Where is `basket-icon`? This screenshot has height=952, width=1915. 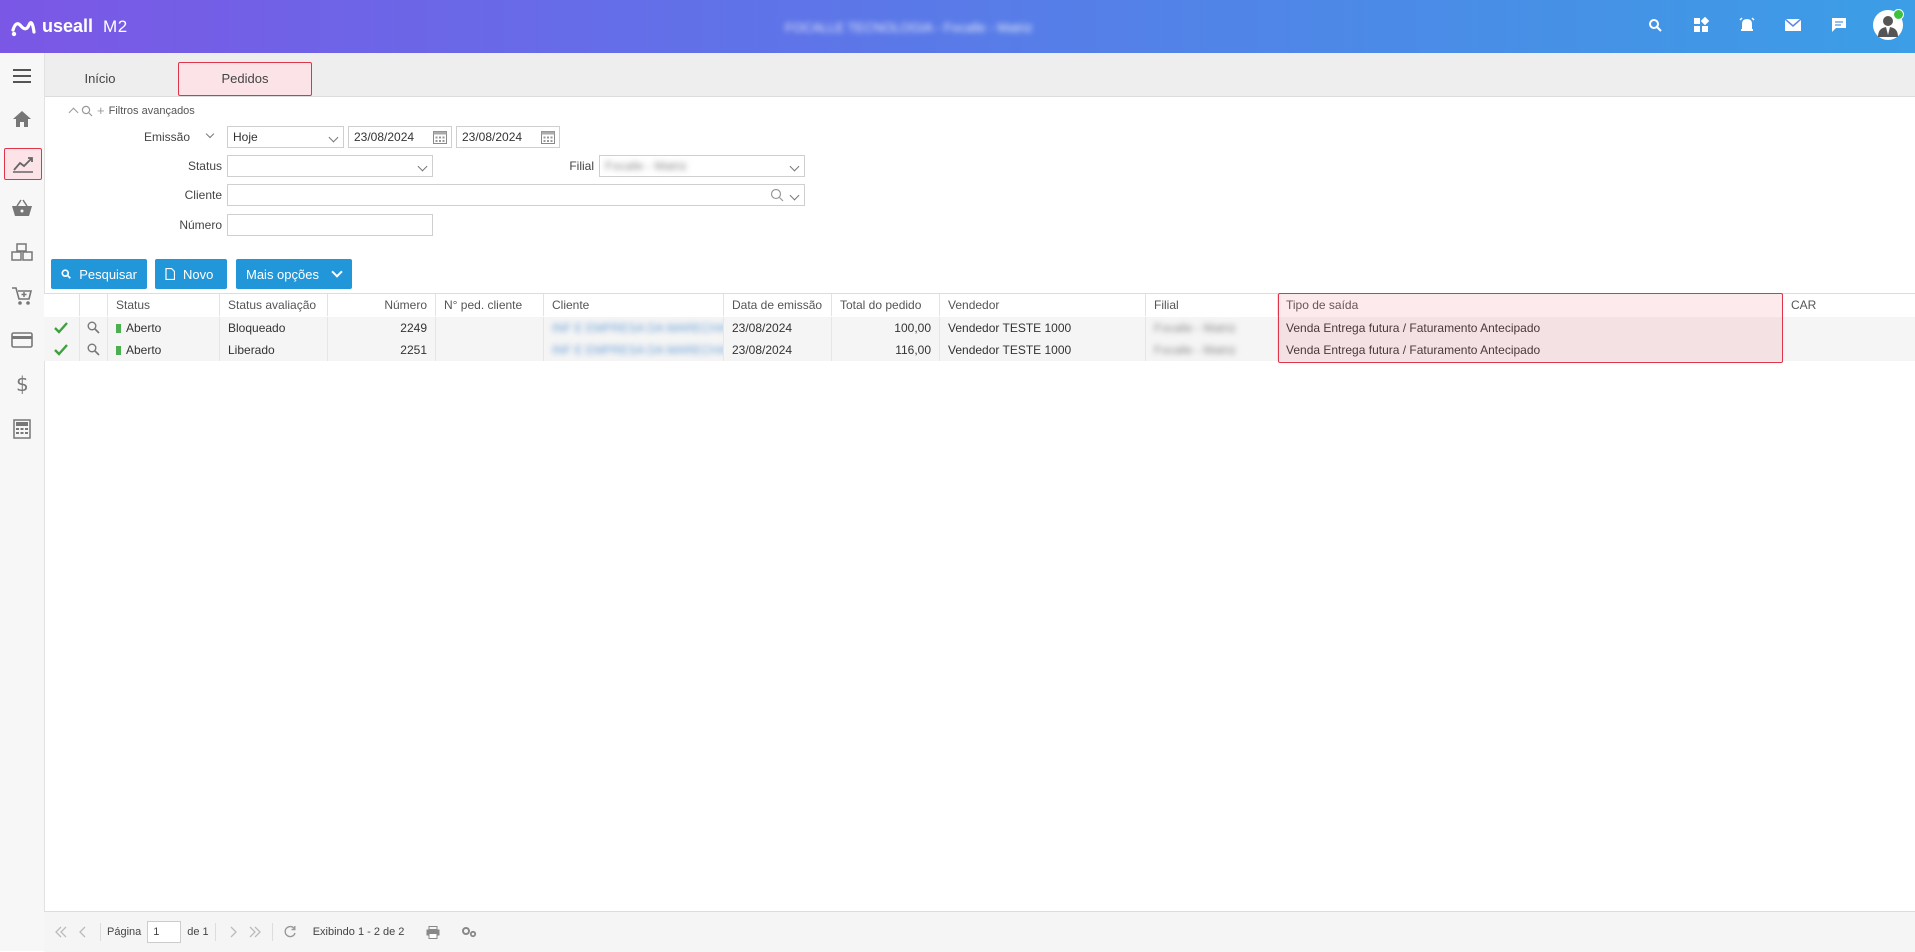
basket-icon is located at coordinates (22, 208).